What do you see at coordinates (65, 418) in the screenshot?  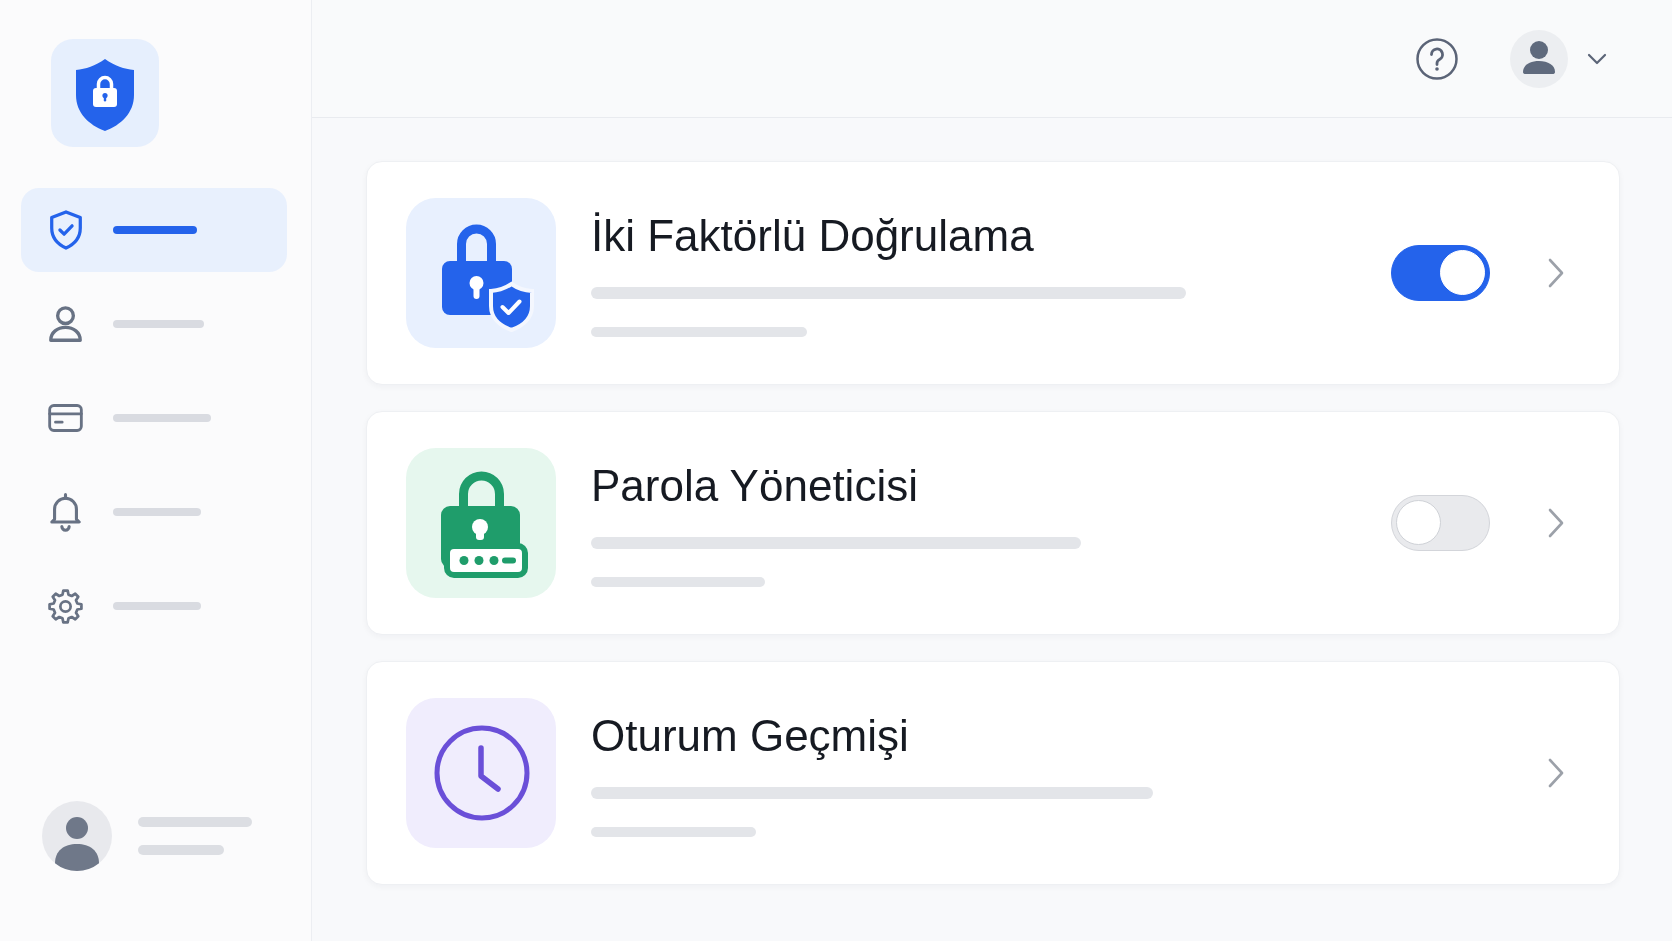 I see `credit-card-icon` at bounding box center [65, 418].